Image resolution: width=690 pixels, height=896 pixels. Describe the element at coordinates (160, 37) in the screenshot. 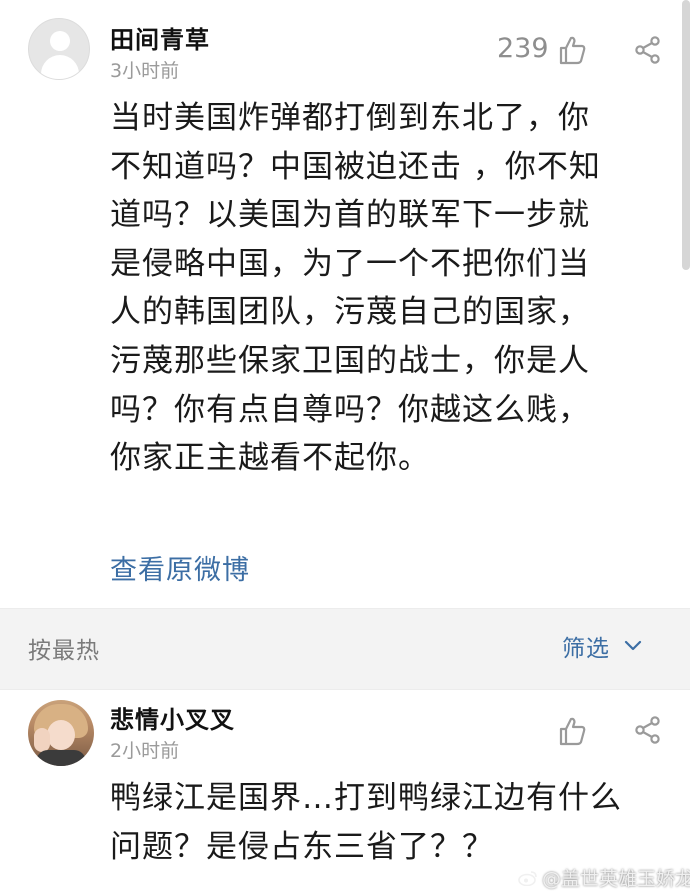

I see `username: 田间青草` at that location.